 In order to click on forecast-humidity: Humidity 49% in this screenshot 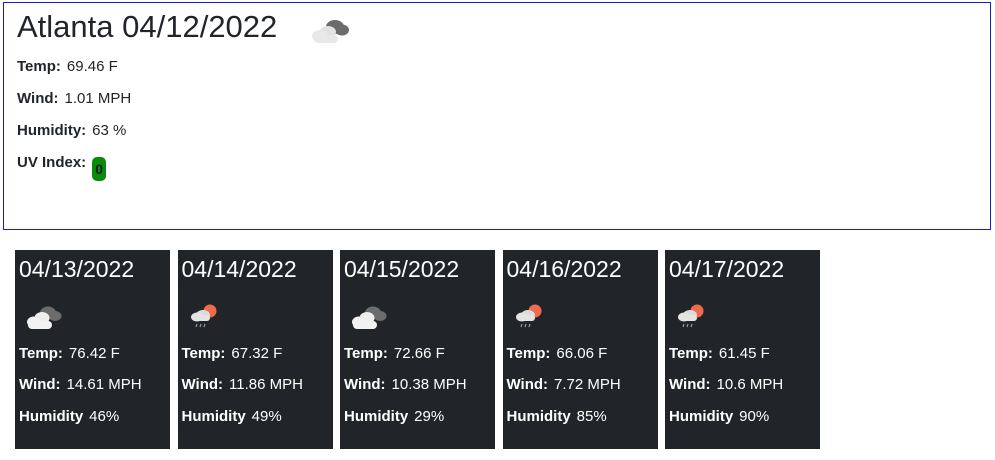, I will do `click(232, 416)`.